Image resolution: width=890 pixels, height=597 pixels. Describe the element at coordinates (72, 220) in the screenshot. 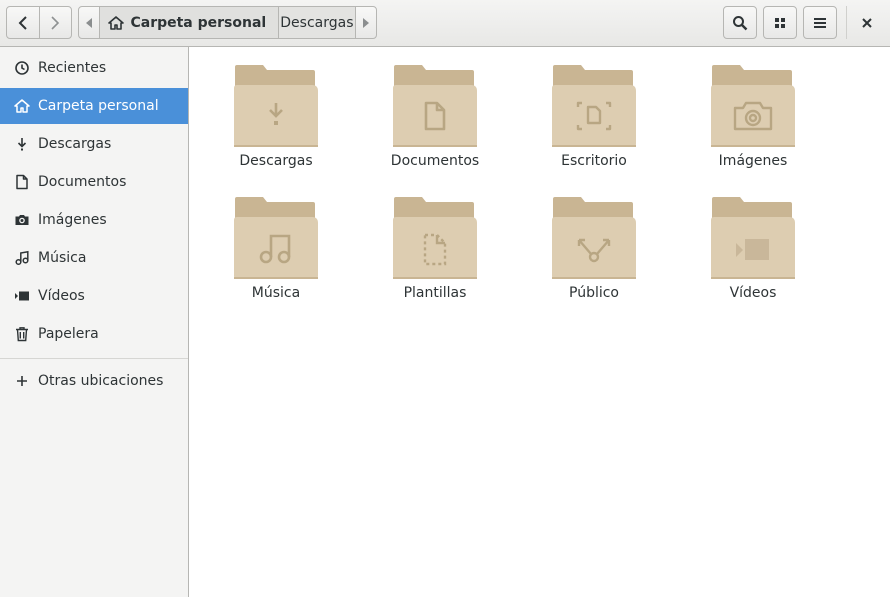

I see `sidebar-item-label: Imágenes` at that location.